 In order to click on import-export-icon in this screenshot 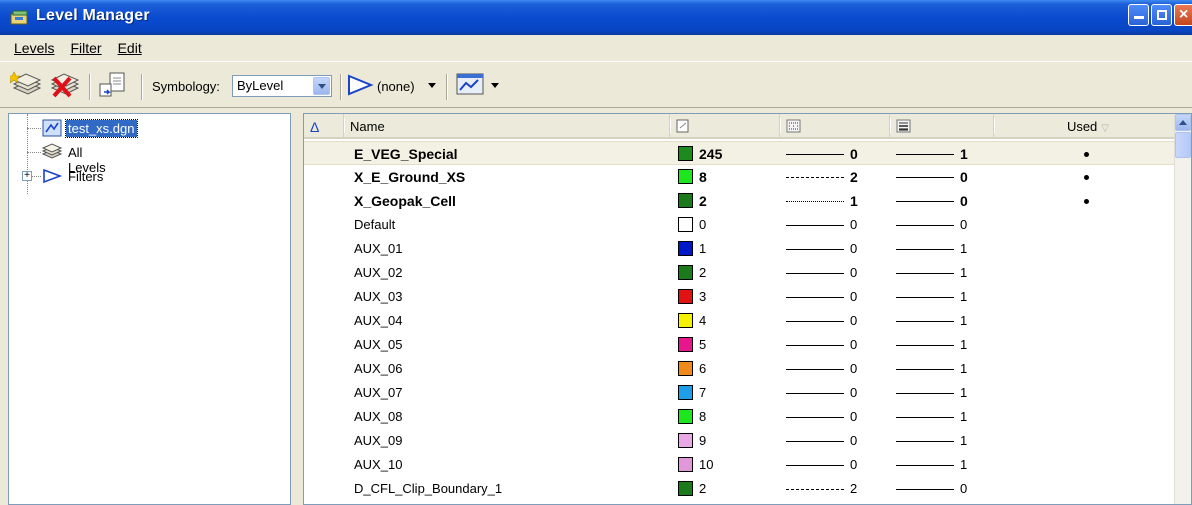, I will do `click(113, 85)`.